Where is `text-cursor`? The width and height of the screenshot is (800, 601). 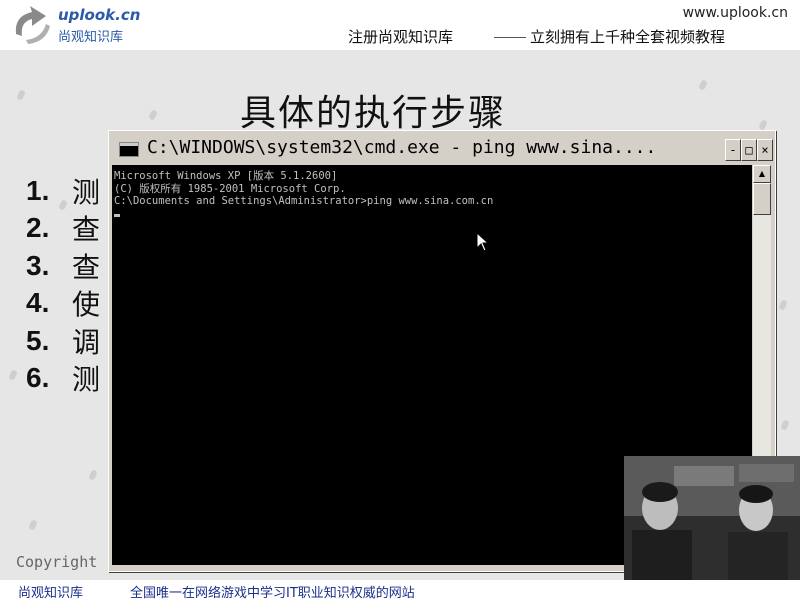
text-cursor is located at coordinates (117, 215).